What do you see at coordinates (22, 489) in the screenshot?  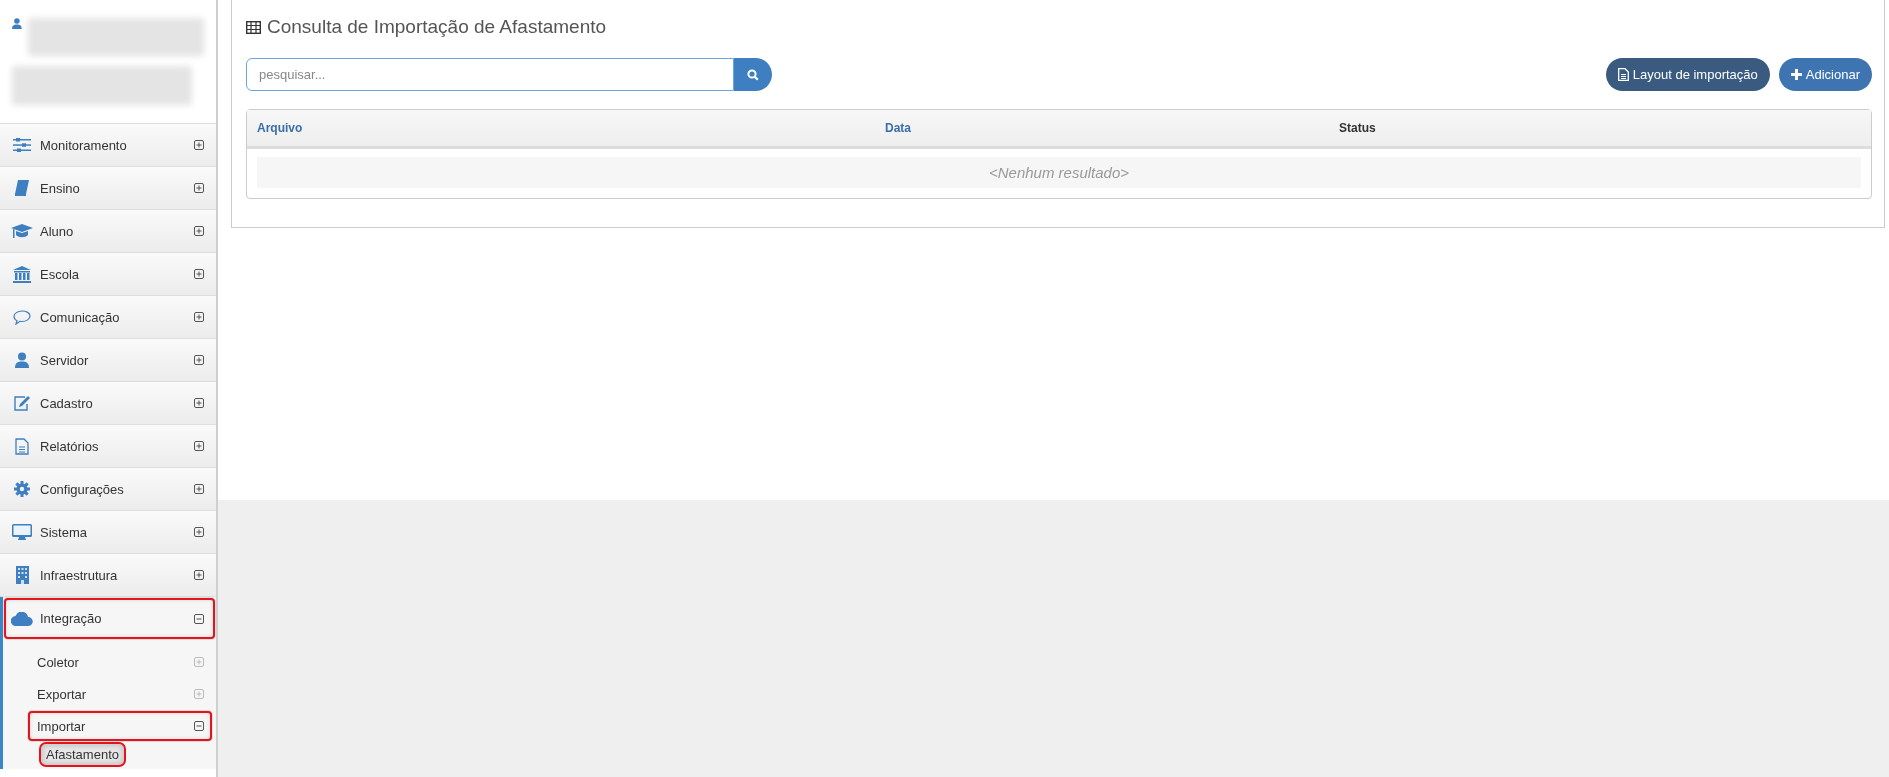 I see `settings-icon` at bounding box center [22, 489].